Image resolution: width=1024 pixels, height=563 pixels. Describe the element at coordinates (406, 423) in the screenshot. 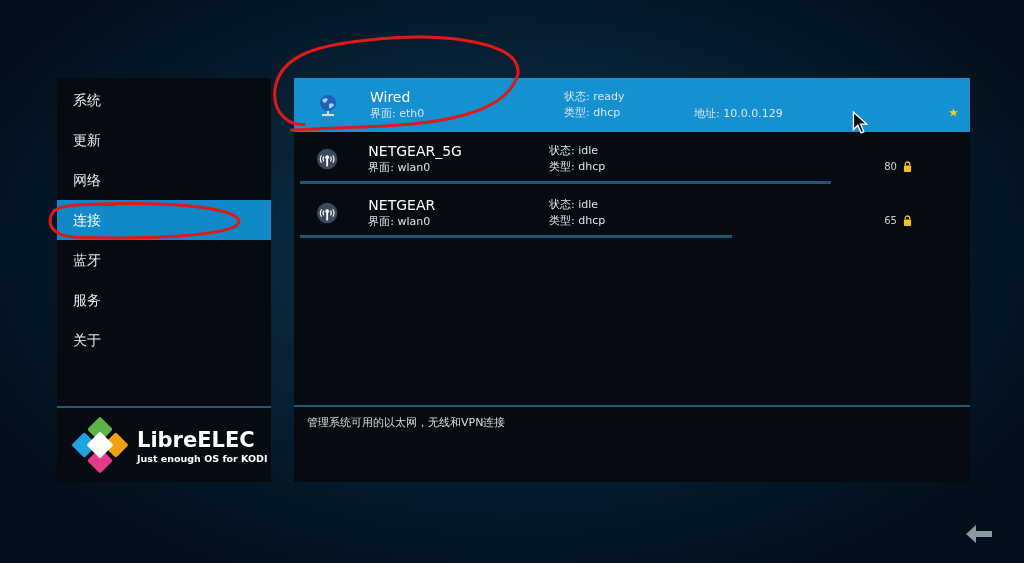

I see `description-text: 管理系统可用的以太网，无线和VPN连接` at that location.